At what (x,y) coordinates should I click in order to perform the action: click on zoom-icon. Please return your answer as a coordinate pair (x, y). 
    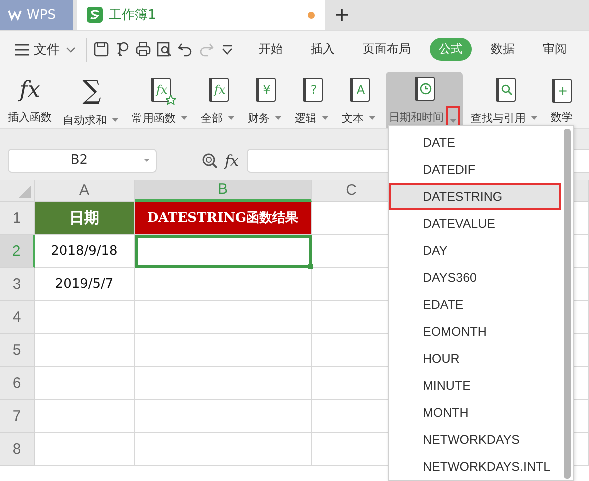
    Looking at the image, I should click on (210, 160).